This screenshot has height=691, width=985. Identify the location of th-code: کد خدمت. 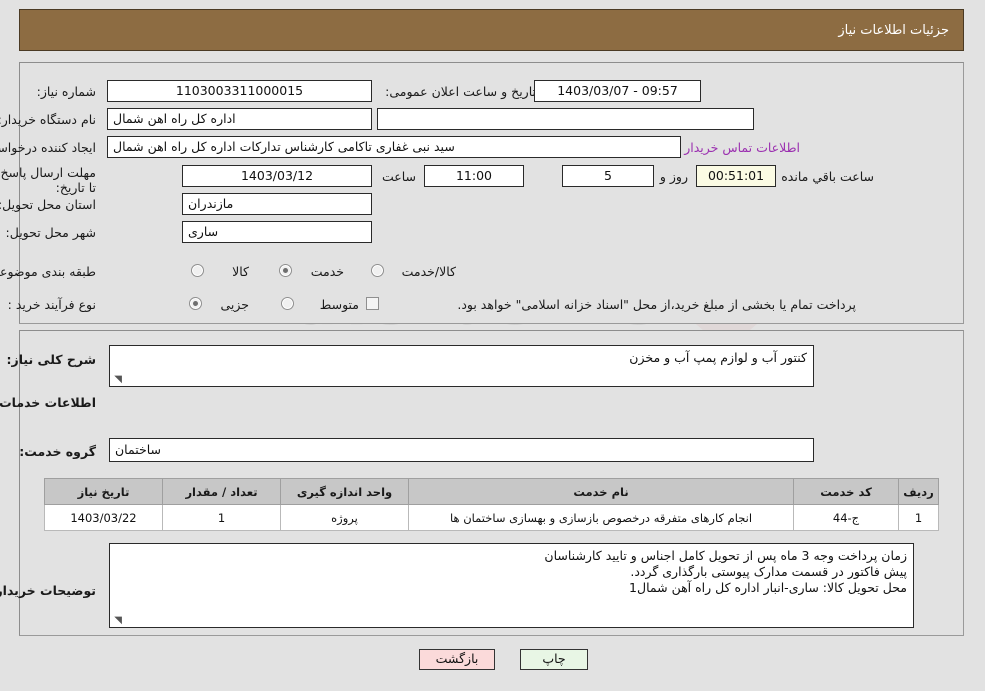
(847, 491).